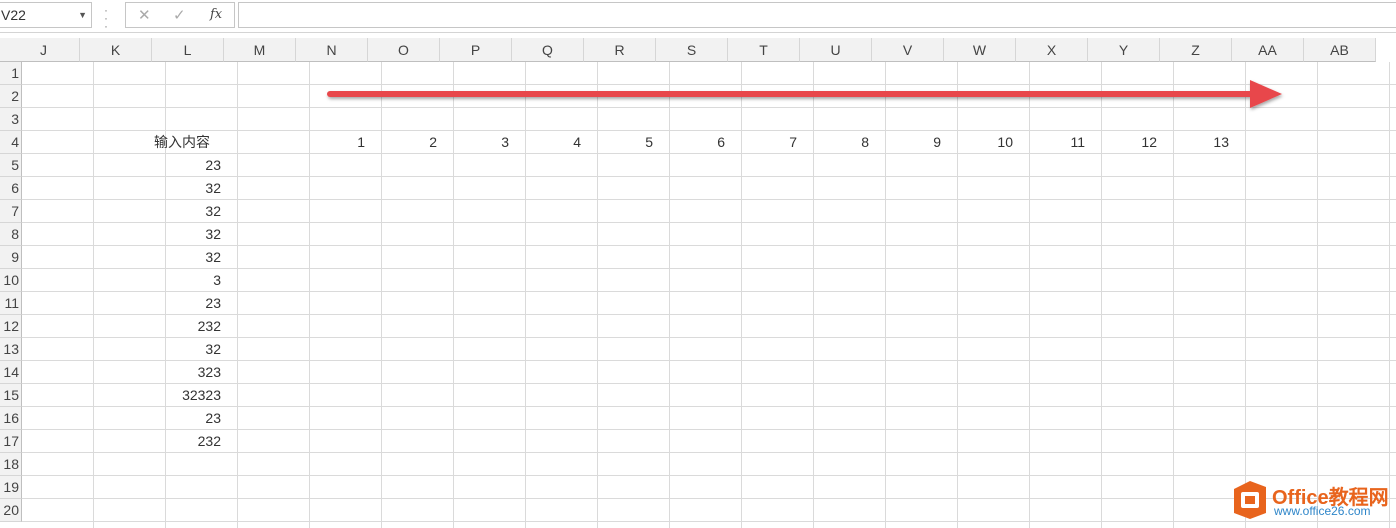 The image size is (1396, 528). I want to click on formula-bar: V22 ▼ · · · ✕ ✓ fx, so click(698, 16).